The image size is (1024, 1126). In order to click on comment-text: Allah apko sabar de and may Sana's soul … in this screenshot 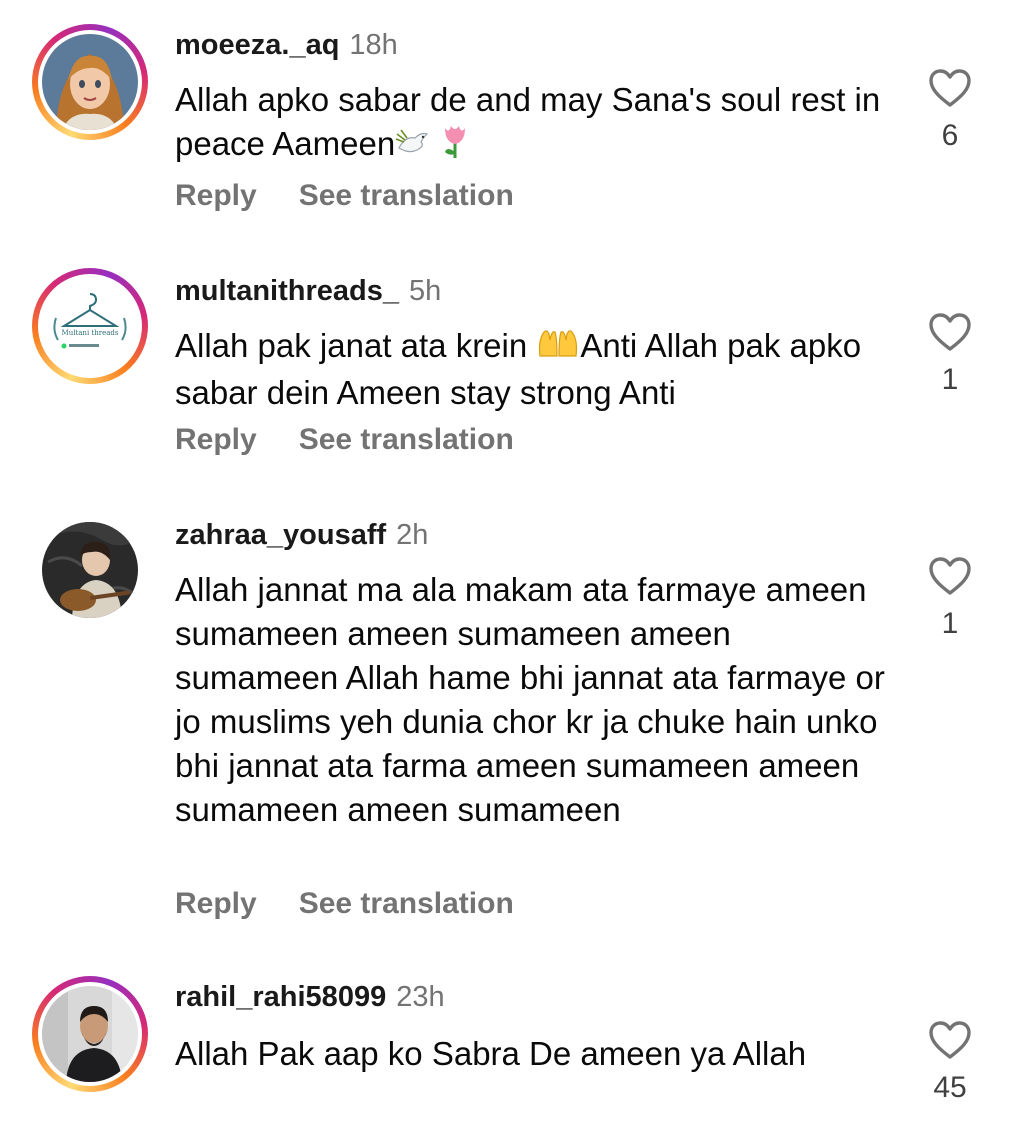, I will do `click(535, 124)`.